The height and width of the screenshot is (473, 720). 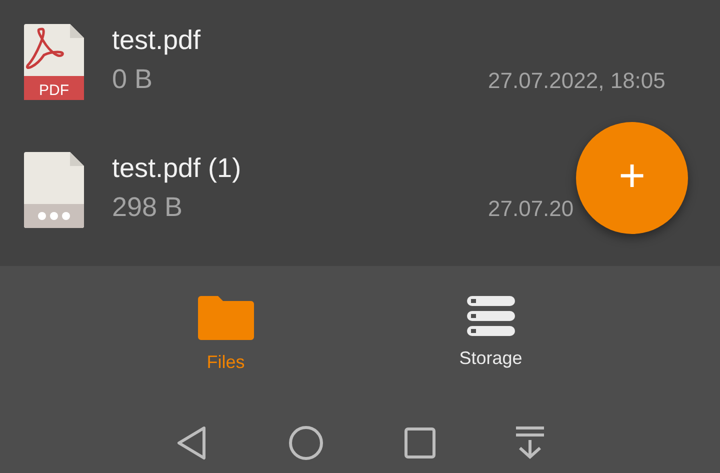 I want to click on file-name: test.pdf (1), so click(x=177, y=168).